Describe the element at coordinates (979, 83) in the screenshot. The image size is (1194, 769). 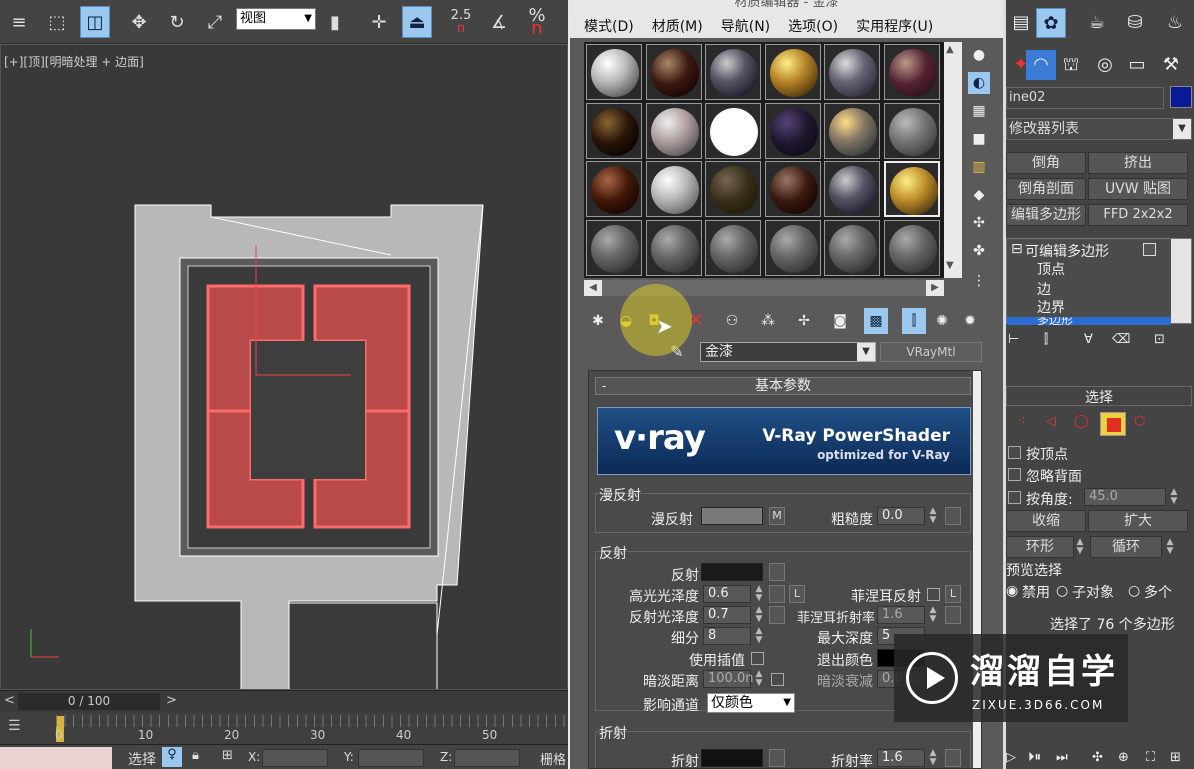
I see `backlight-icon: ◐` at that location.